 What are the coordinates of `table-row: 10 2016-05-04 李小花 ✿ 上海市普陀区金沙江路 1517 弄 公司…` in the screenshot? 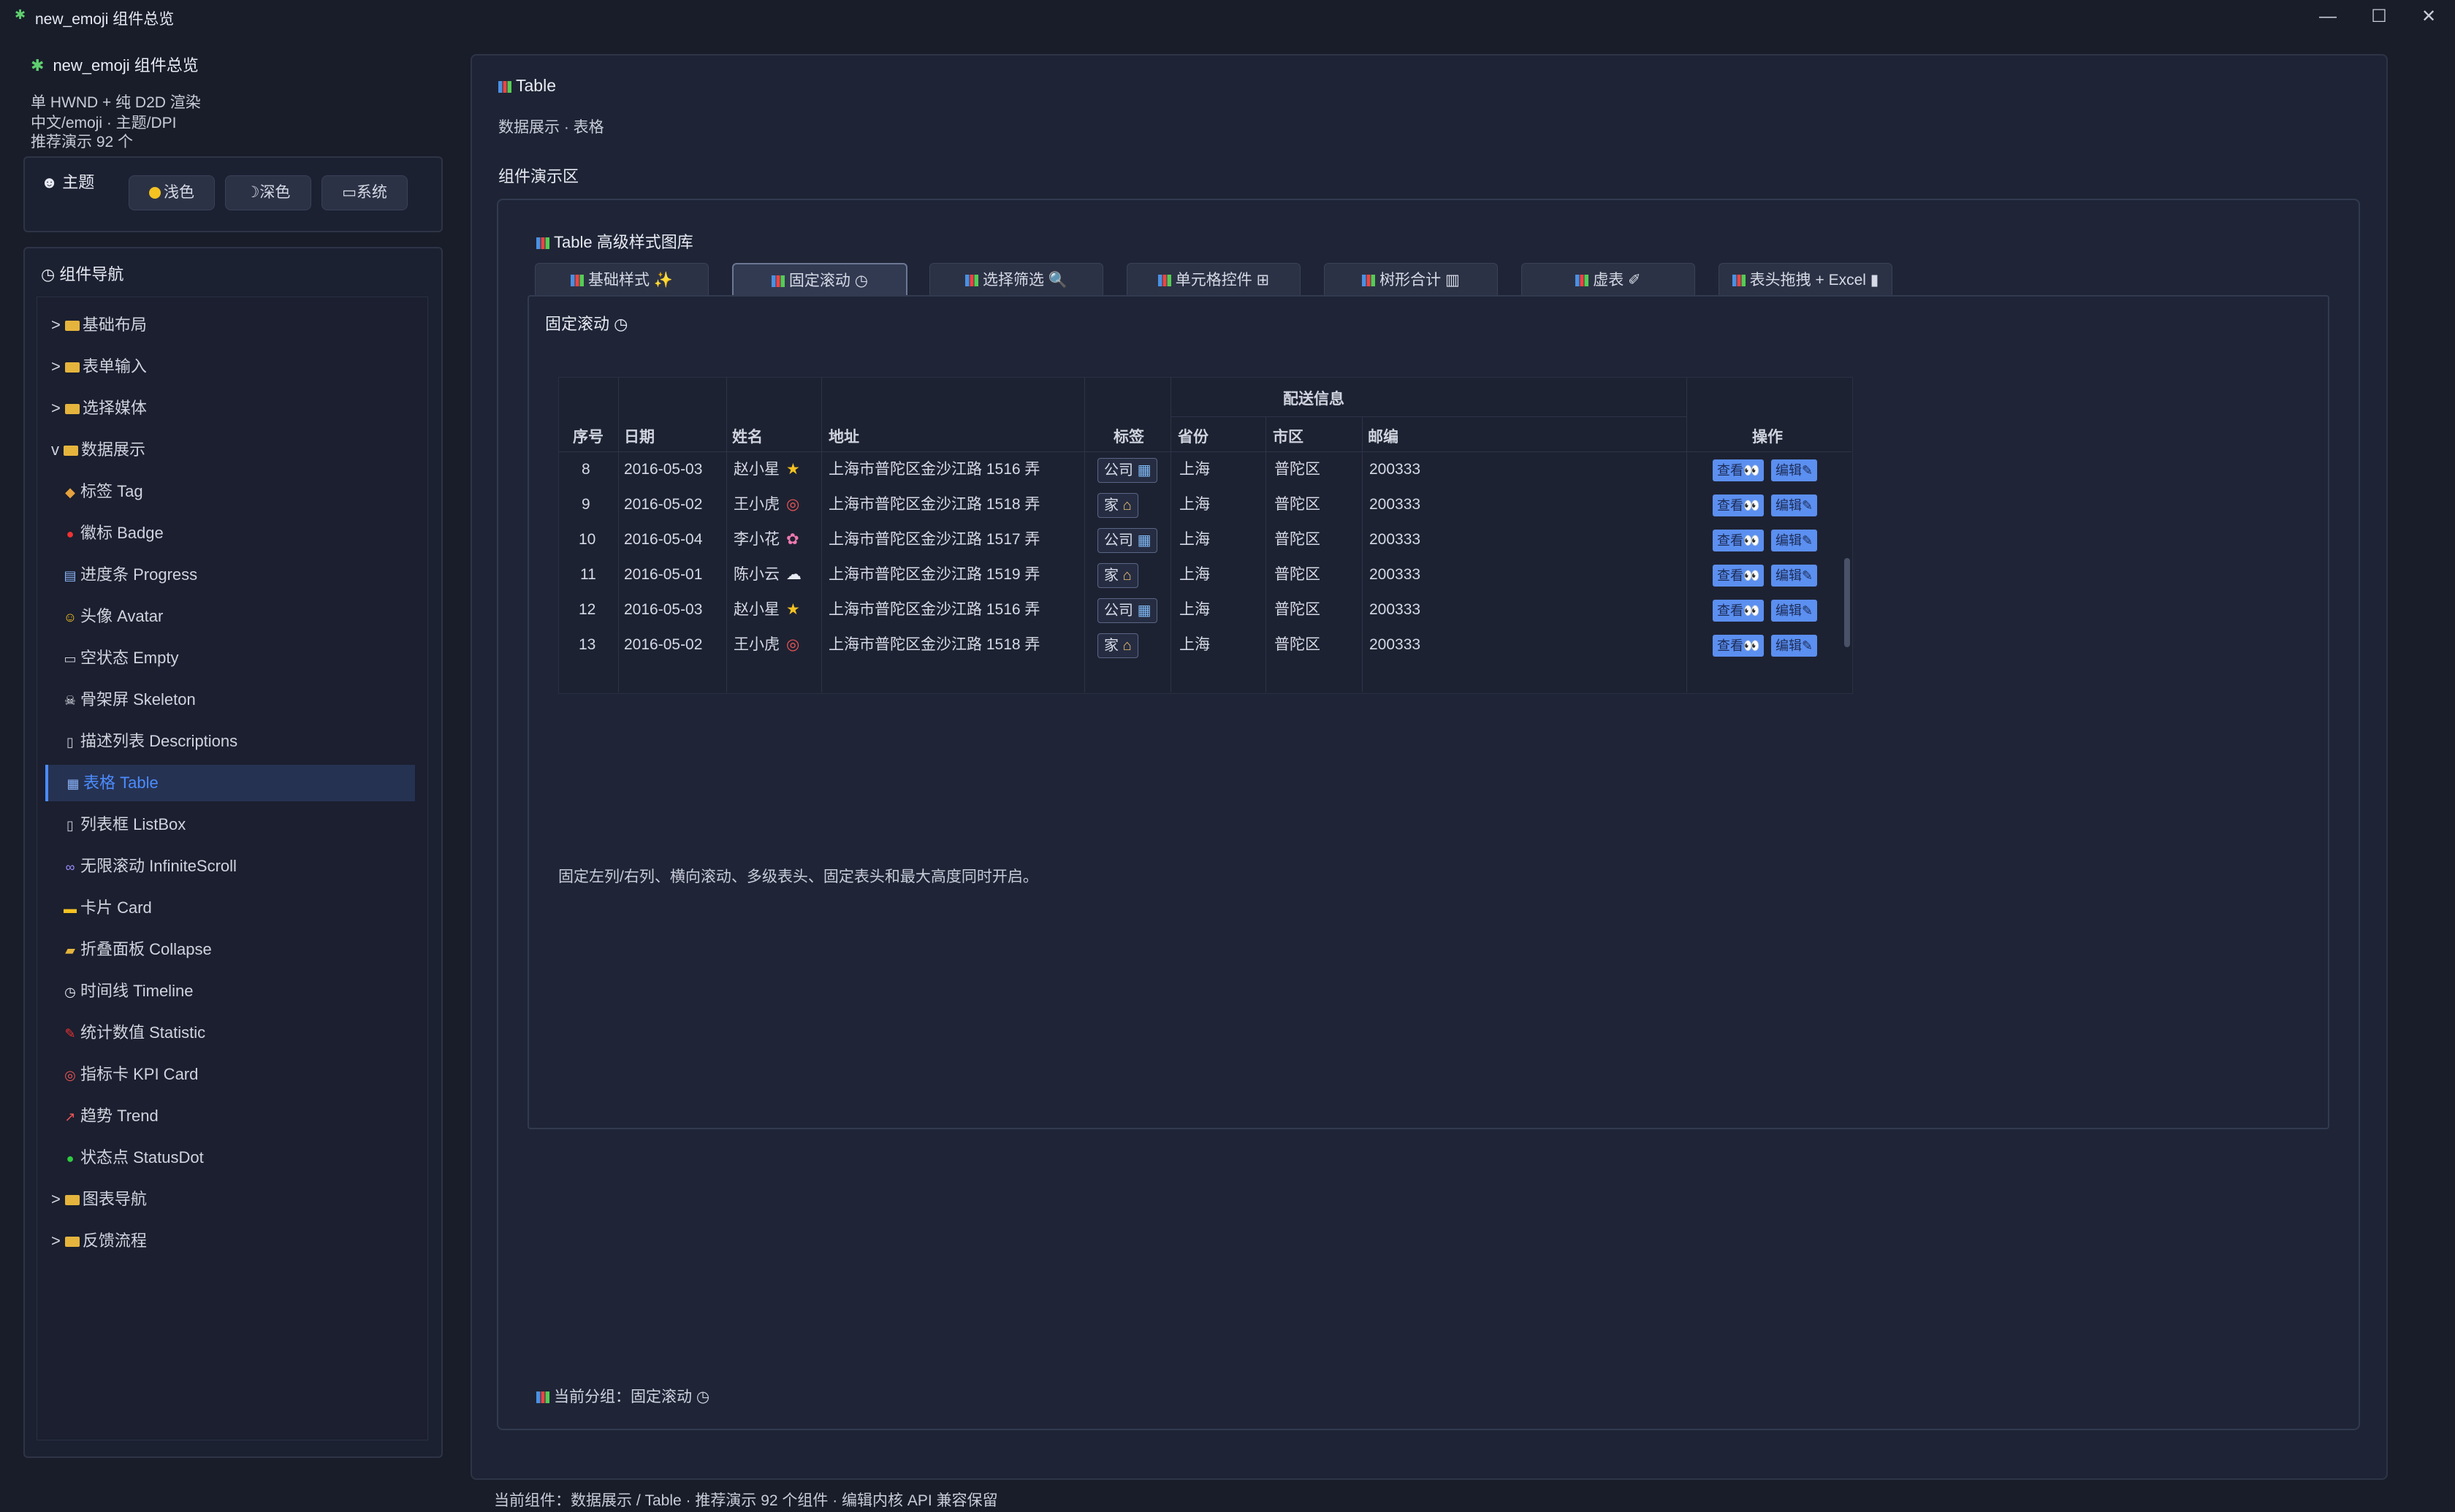 It's located at (1201, 539).